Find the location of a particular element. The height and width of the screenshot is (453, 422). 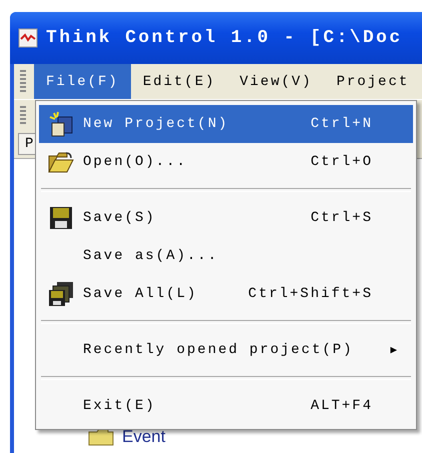

folder-icon is located at coordinates (101, 437).